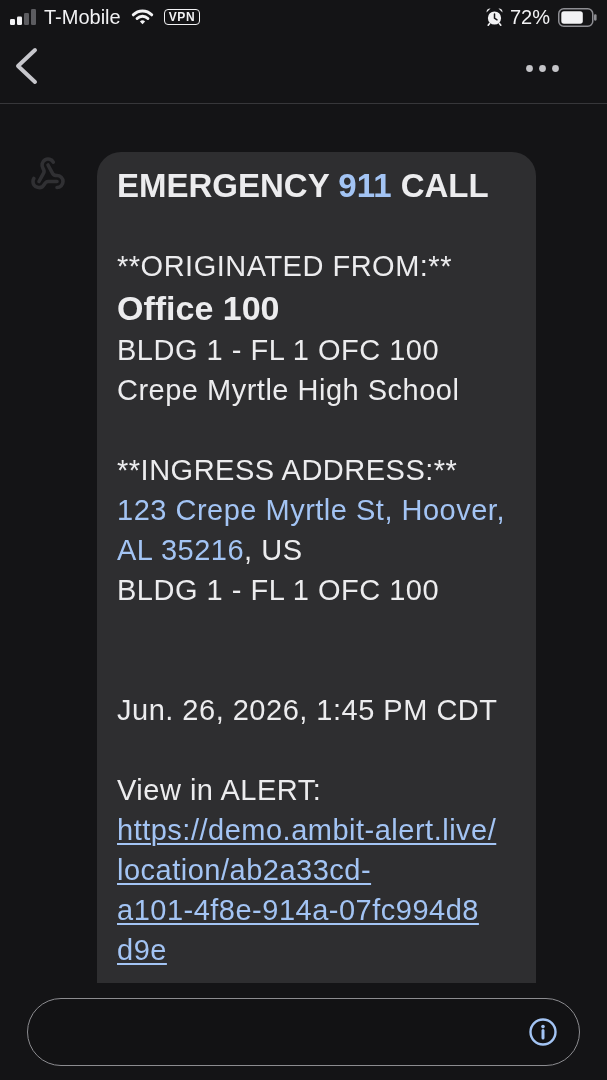 The width and height of the screenshot is (607, 1080). Describe the element at coordinates (494, 17) in the screenshot. I see `alarm-clock-icon` at that location.